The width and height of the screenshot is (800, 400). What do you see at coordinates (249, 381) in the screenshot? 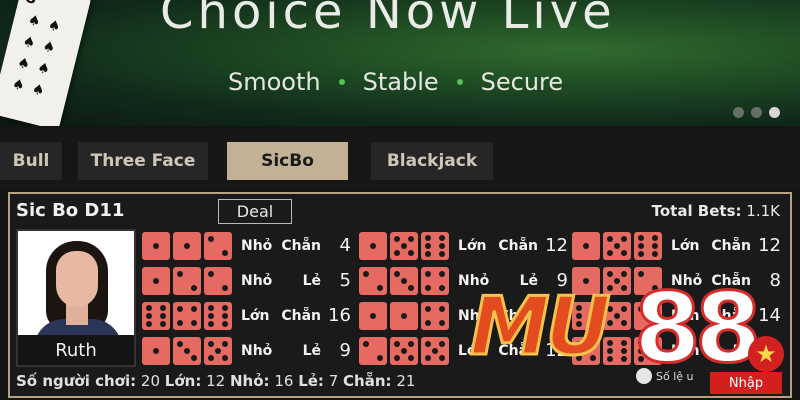
I see `small-label: Nhỏ:` at bounding box center [249, 381].